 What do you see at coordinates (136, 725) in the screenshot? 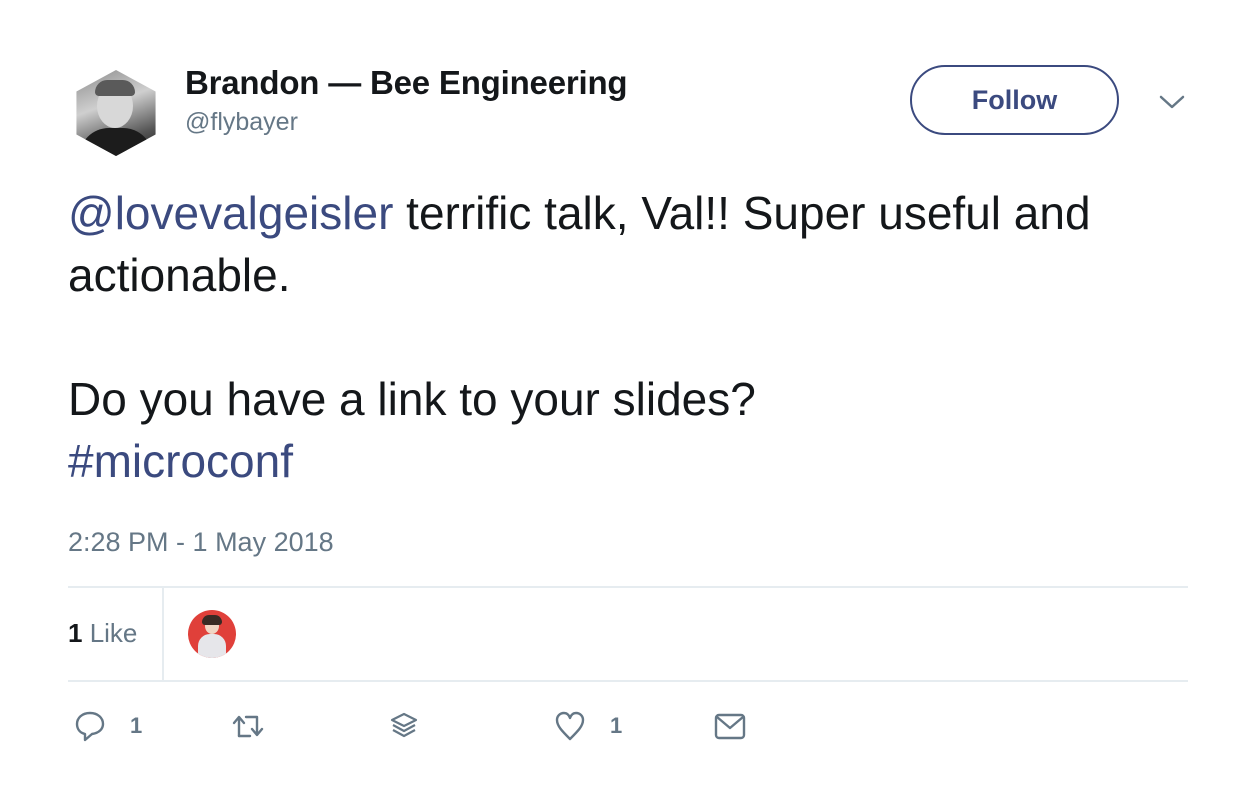
I see `reply-count: 1` at bounding box center [136, 725].